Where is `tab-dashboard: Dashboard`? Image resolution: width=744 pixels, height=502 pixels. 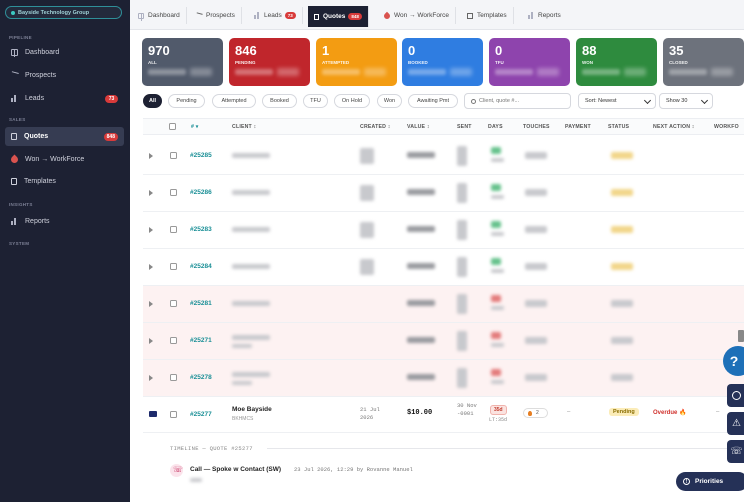 tab-dashboard: Dashboard is located at coordinates (159, 15).